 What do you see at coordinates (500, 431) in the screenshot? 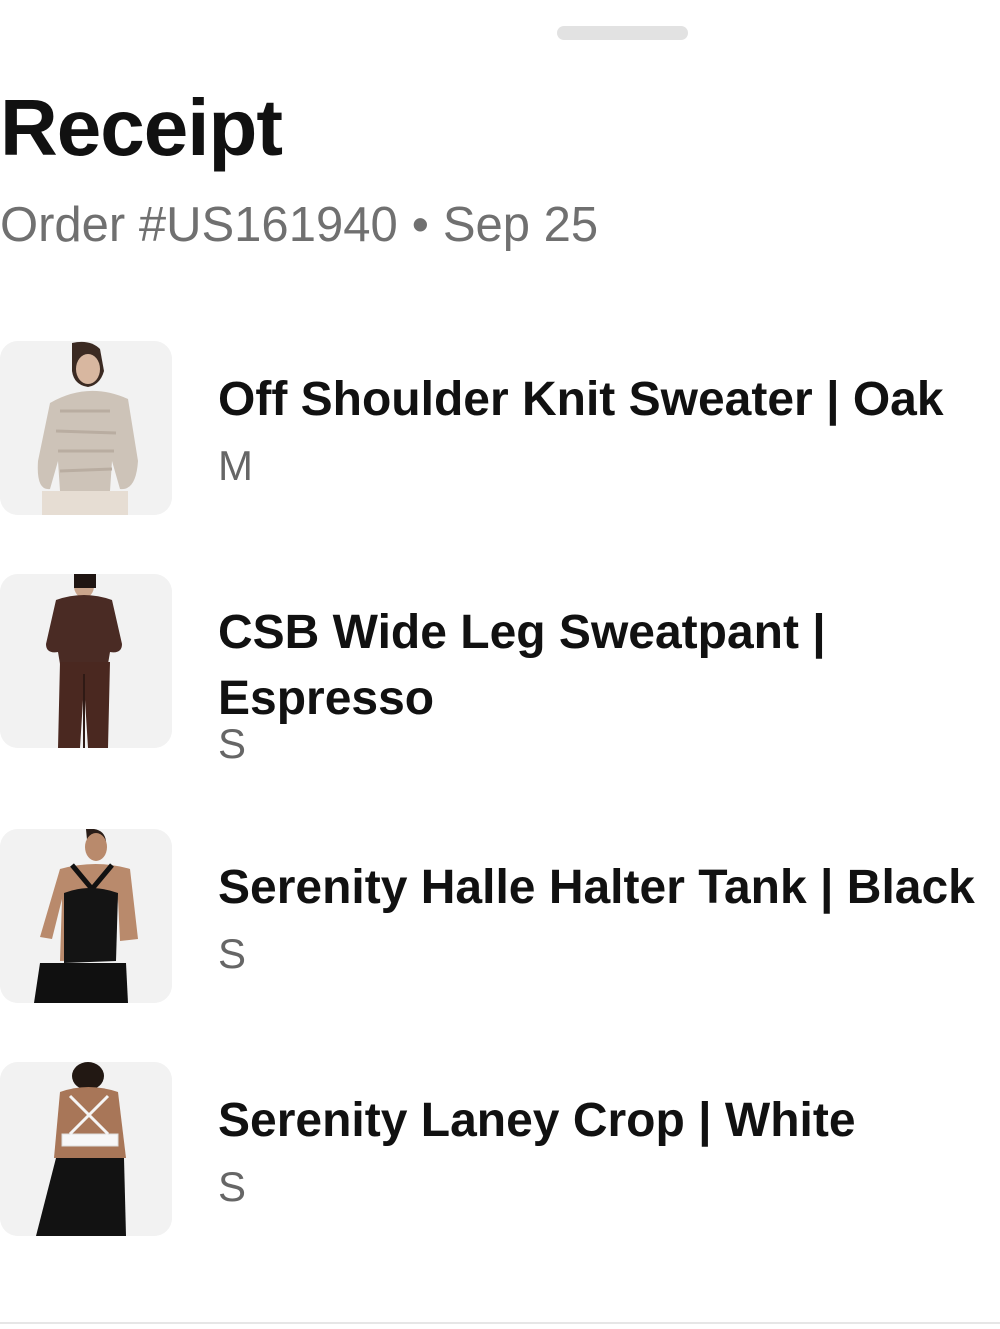
I see `list-item: Off Shoulder Knit Sweater | Oak M` at bounding box center [500, 431].